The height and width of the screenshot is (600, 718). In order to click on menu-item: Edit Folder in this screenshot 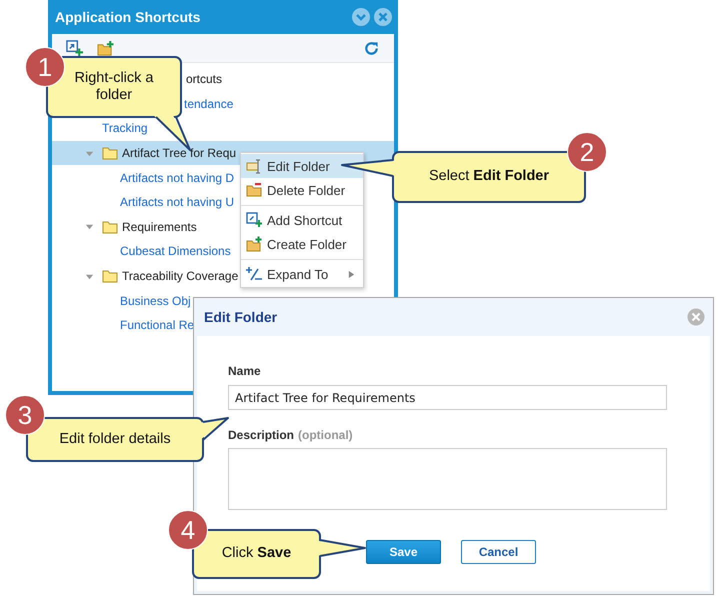, I will do `click(302, 166)`.